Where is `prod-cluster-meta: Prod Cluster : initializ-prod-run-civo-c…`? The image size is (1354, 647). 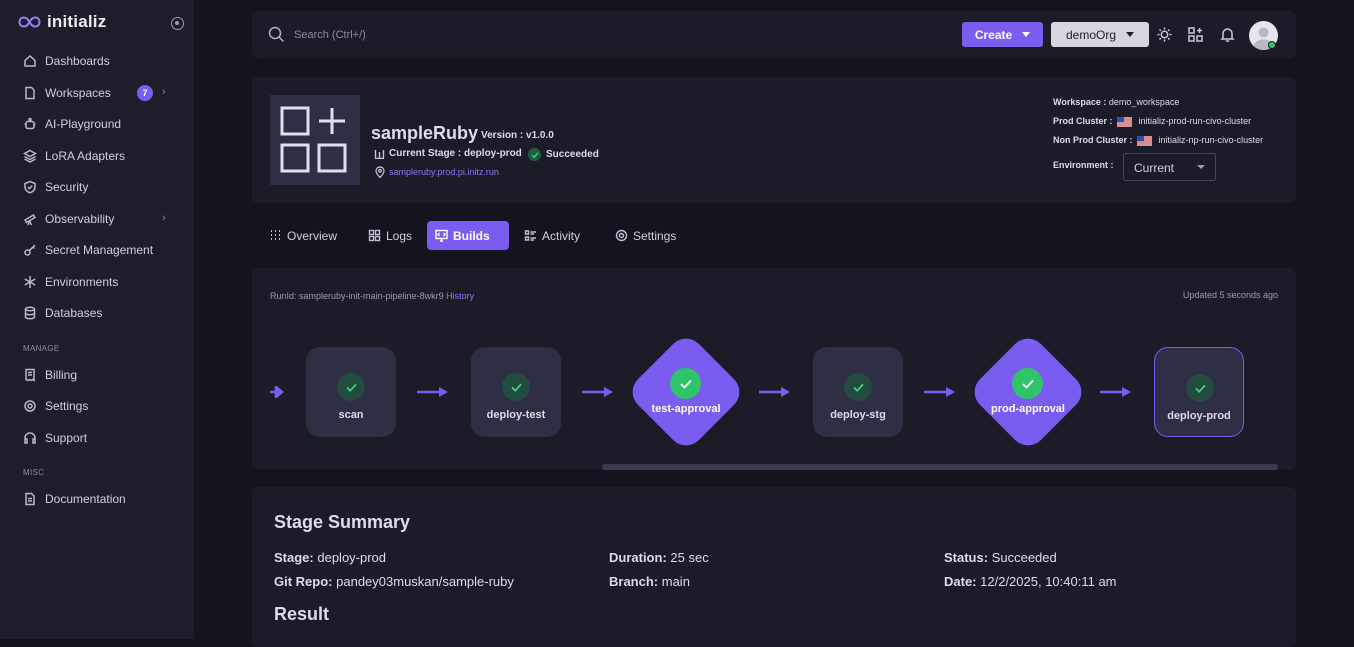
prod-cluster-meta: Prod Cluster : initializ-prod-run-civo-c… is located at coordinates (1152, 121).